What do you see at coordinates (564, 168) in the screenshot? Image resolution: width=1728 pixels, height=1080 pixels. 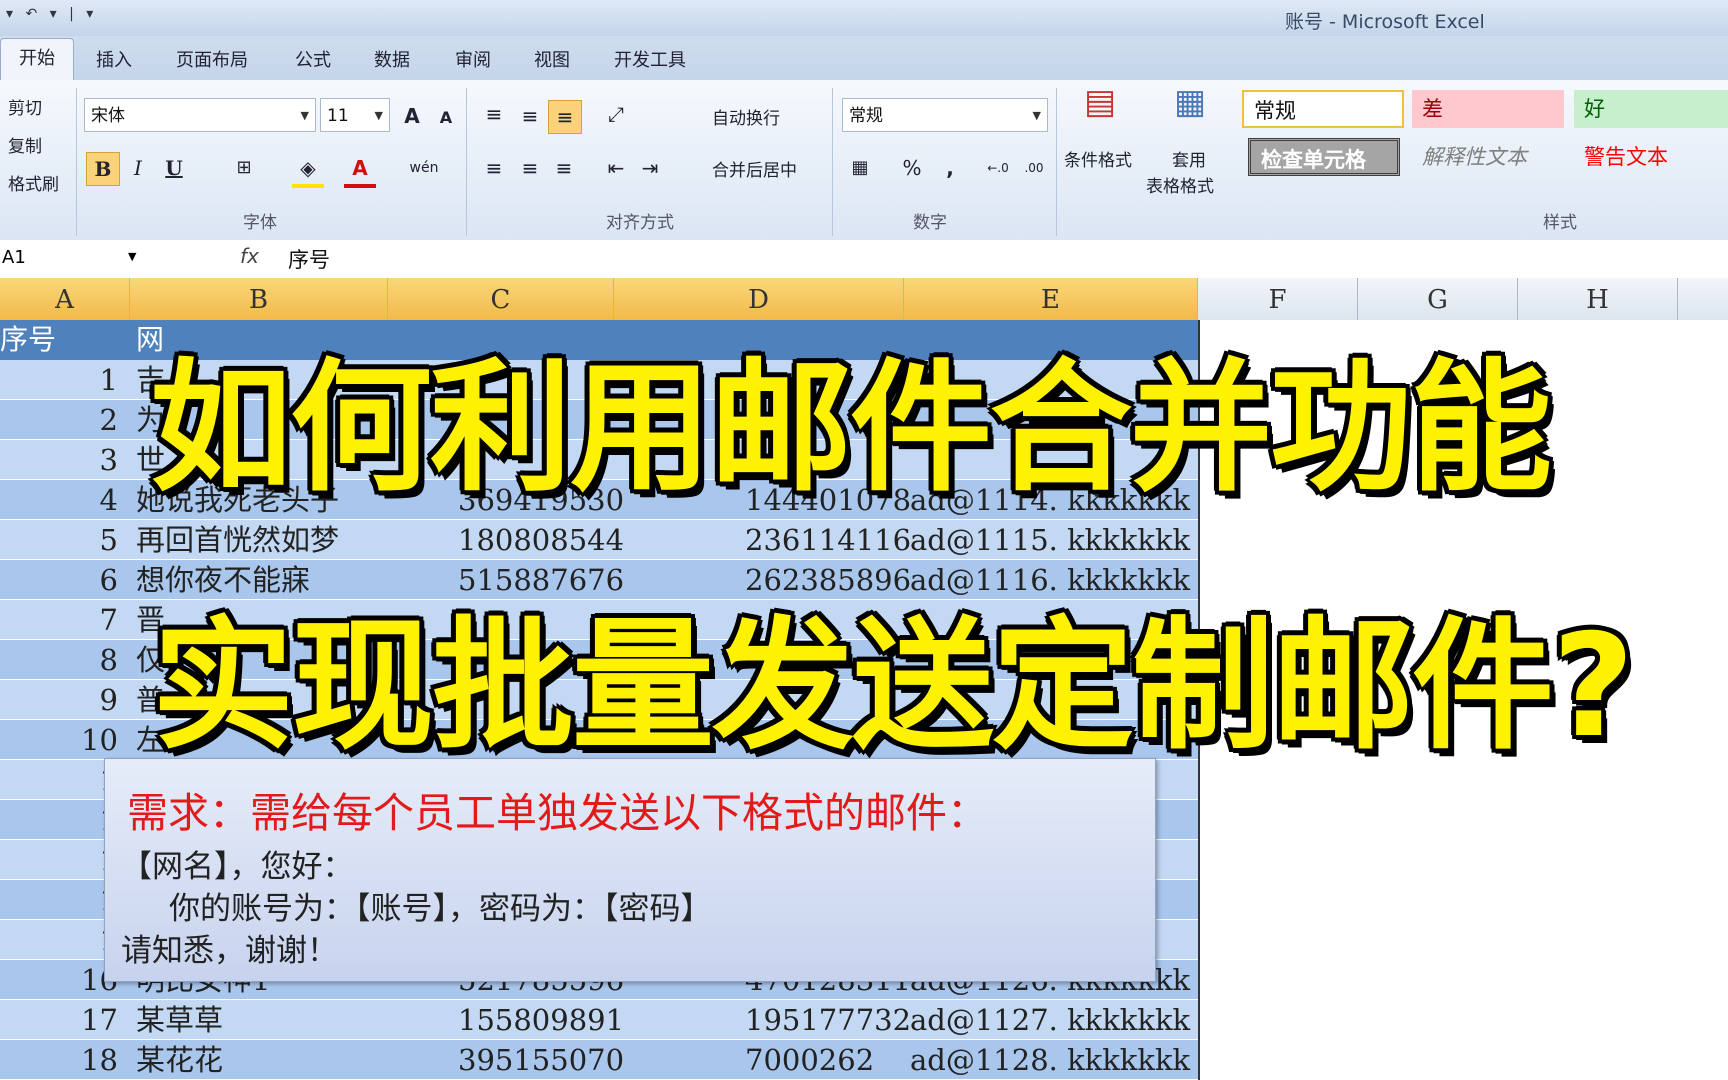 I see `align-right-icon: ≡` at bounding box center [564, 168].